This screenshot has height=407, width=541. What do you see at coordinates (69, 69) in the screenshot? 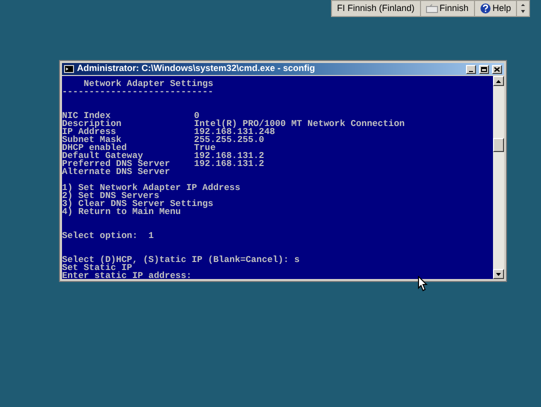
I see `console-icon` at bounding box center [69, 69].